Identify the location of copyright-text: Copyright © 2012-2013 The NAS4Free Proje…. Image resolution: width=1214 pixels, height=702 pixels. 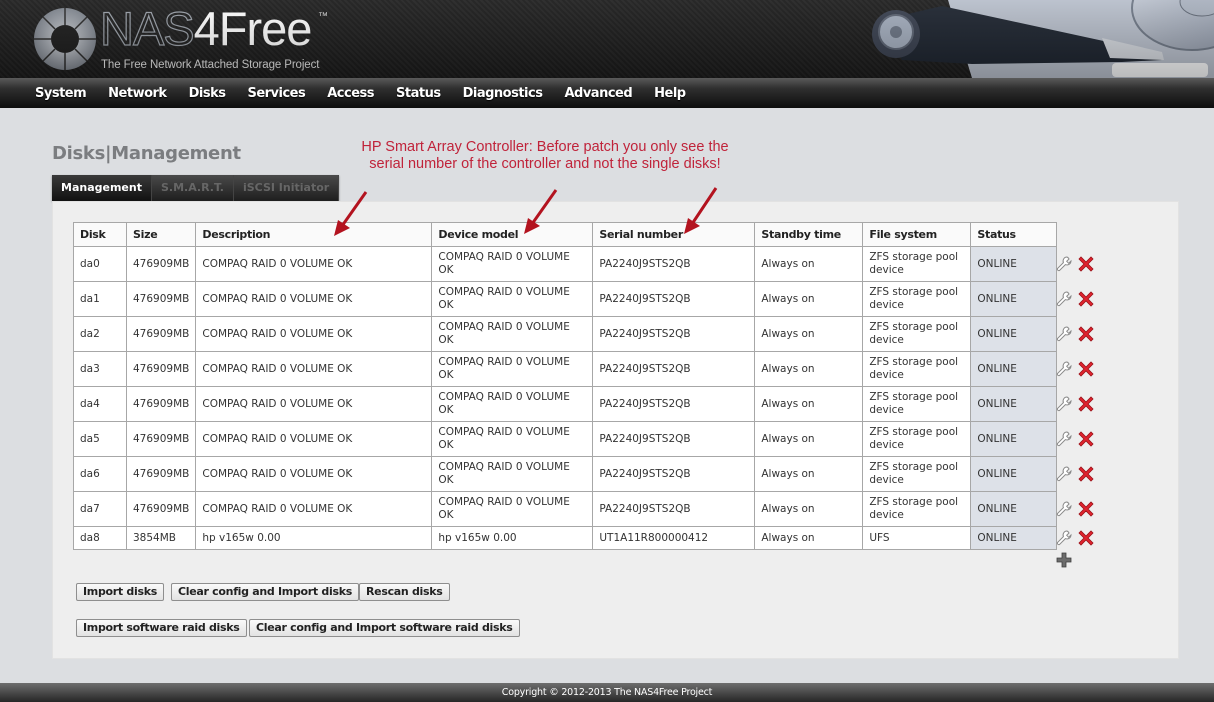
(607, 692).